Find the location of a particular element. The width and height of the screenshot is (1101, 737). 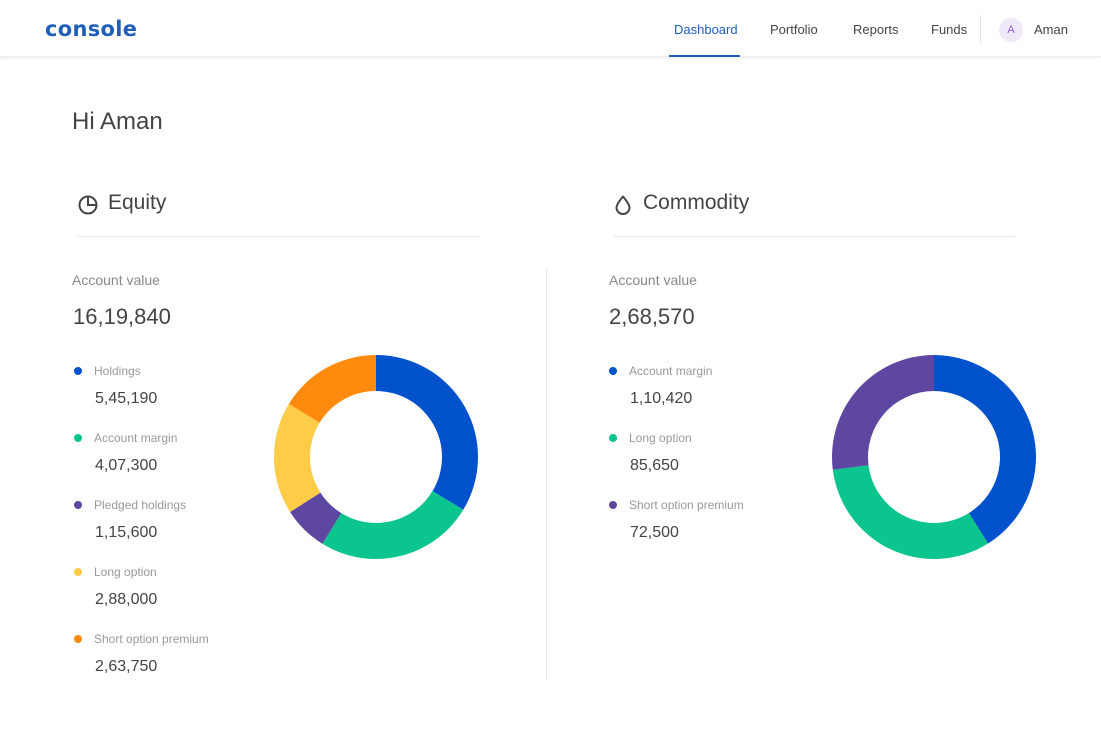

app-logo: console is located at coordinates (91, 29).